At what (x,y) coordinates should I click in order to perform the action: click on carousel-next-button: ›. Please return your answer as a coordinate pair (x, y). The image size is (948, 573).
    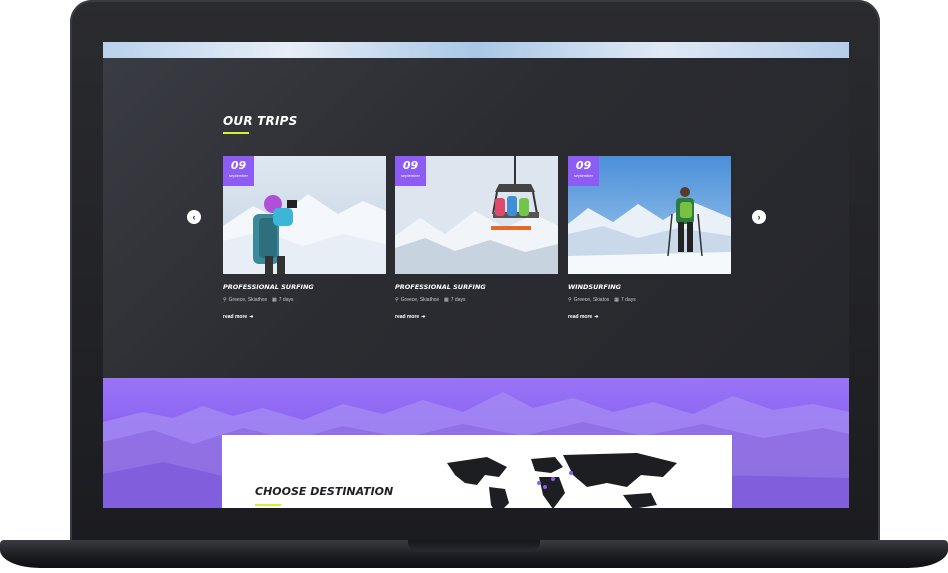
    Looking at the image, I should click on (759, 217).